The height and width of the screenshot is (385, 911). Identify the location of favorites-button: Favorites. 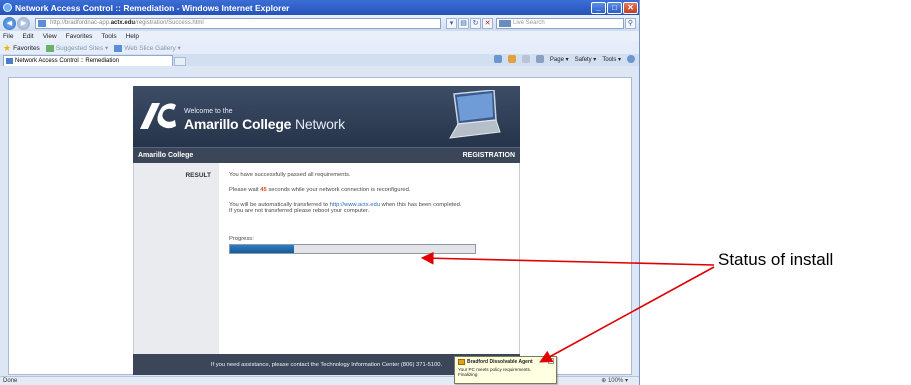
(26, 48).